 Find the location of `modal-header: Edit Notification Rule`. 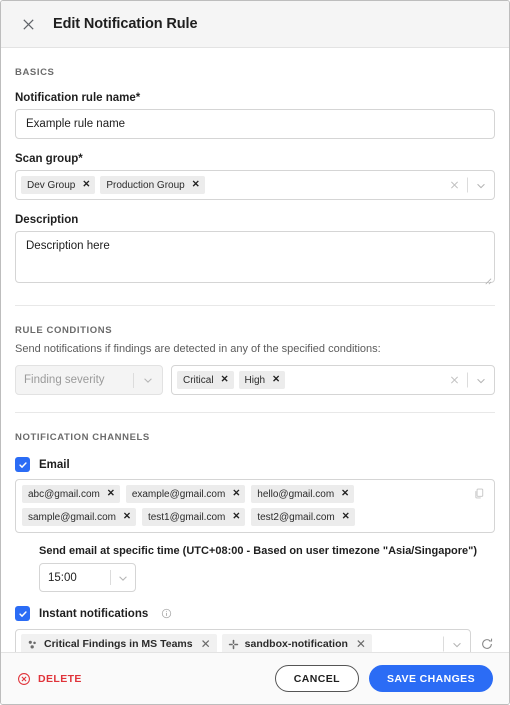

modal-header: Edit Notification Rule is located at coordinates (255, 24).